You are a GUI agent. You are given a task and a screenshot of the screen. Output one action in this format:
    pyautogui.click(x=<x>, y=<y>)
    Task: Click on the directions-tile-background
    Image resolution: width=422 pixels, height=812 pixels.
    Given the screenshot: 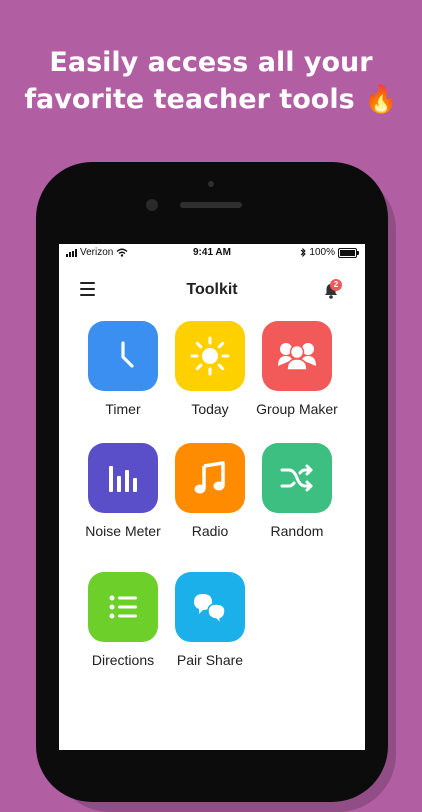 What is the action you would take?
    pyautogui.click(x=123, y=607)
    